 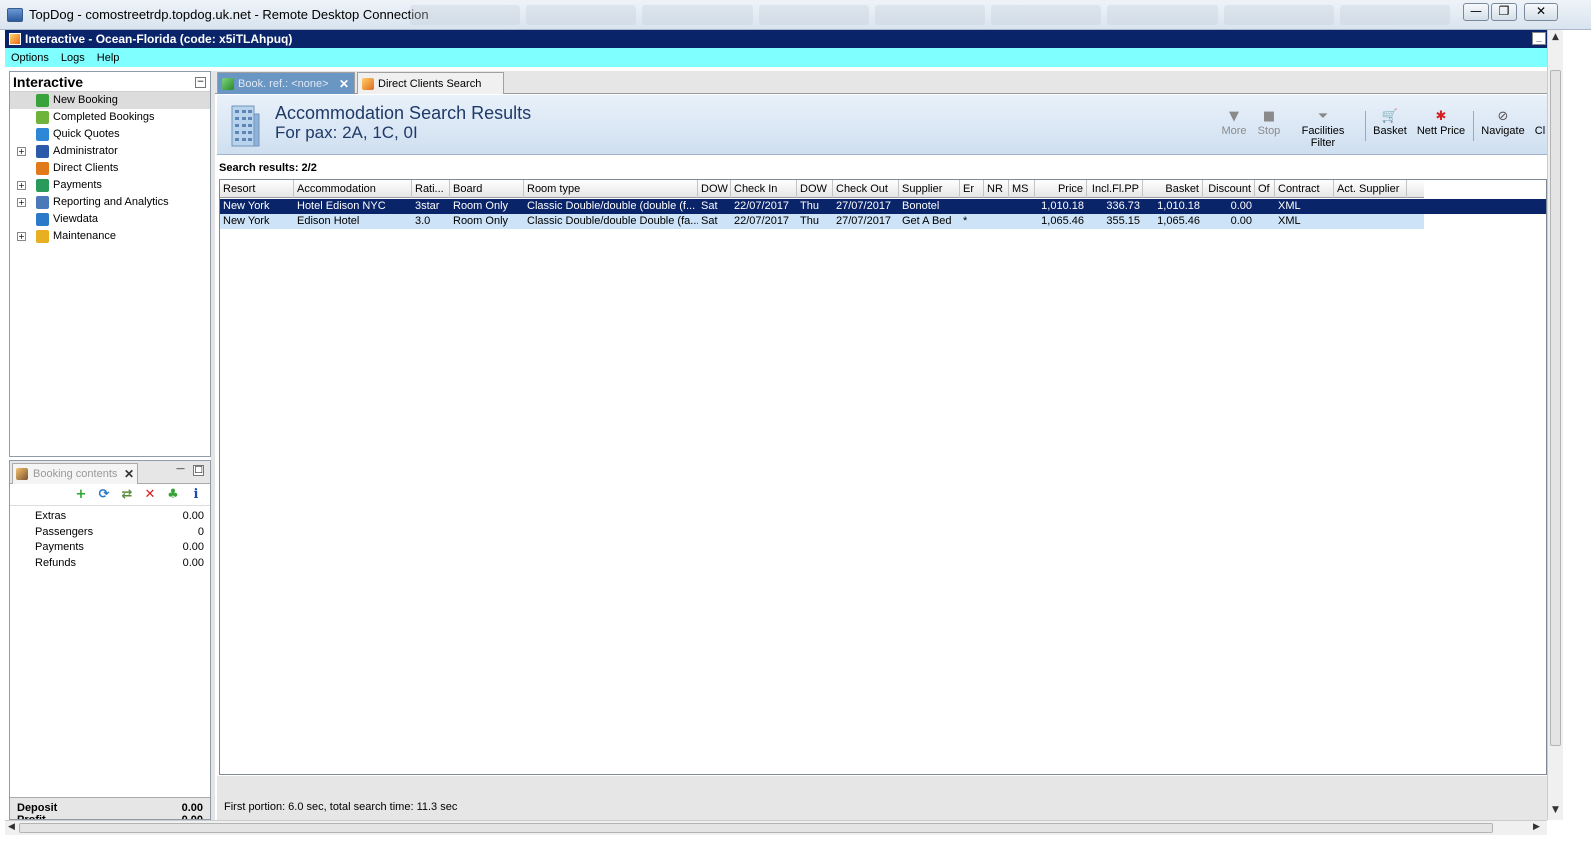 I want to click on table-cell: 22/07/2017, so click(x=762, y=206).